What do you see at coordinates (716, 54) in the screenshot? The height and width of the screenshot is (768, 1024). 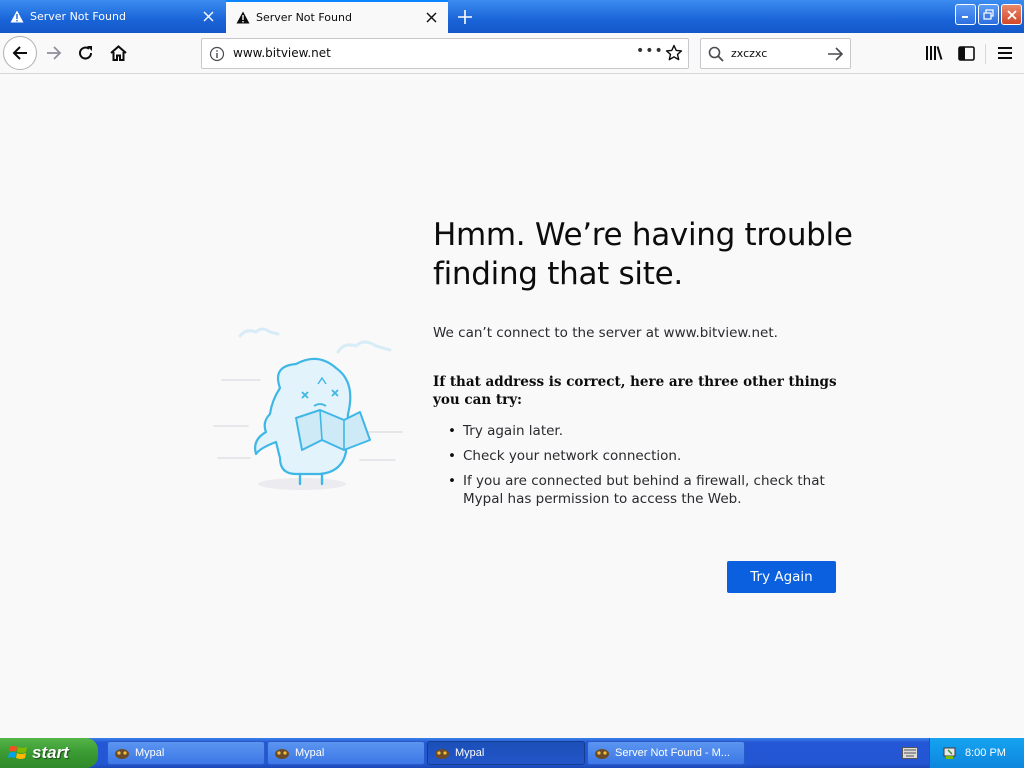 I see `search-icon` at bounding box center [716, 54].